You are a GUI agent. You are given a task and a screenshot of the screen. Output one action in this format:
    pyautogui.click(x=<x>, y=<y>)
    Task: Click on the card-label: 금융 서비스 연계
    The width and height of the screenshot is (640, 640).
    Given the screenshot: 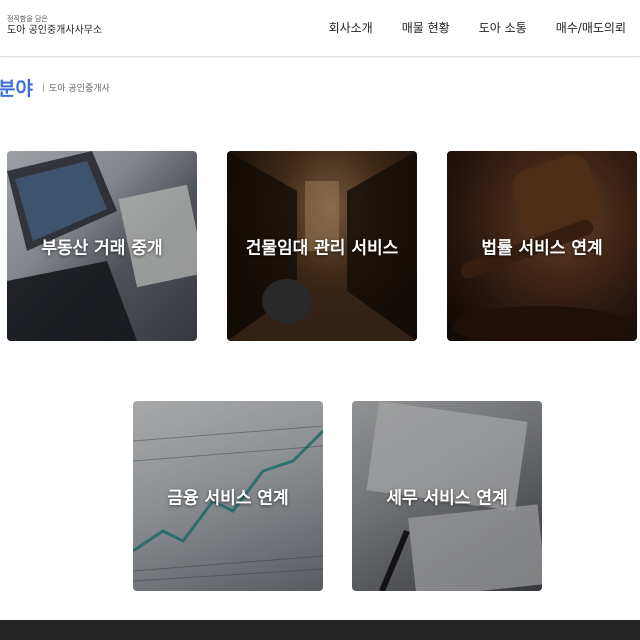 What is the action you would take?
    pyautogui.click(x=228, y=498)
    